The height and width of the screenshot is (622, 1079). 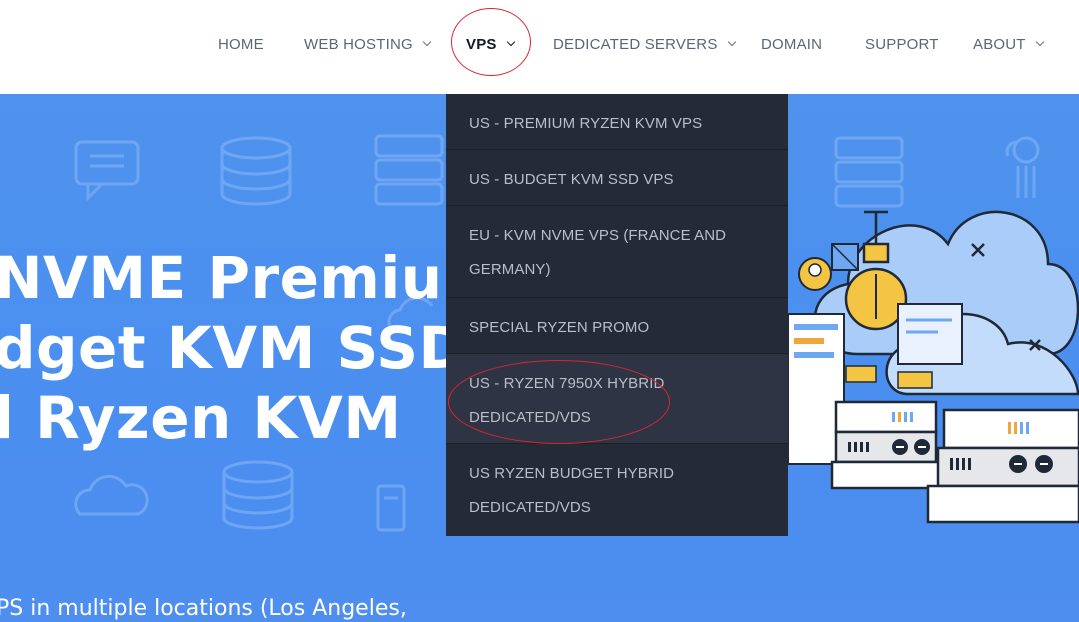 I want to click on hero-title-line-3: l Ryzen KVM, so click(x=201, y=418).